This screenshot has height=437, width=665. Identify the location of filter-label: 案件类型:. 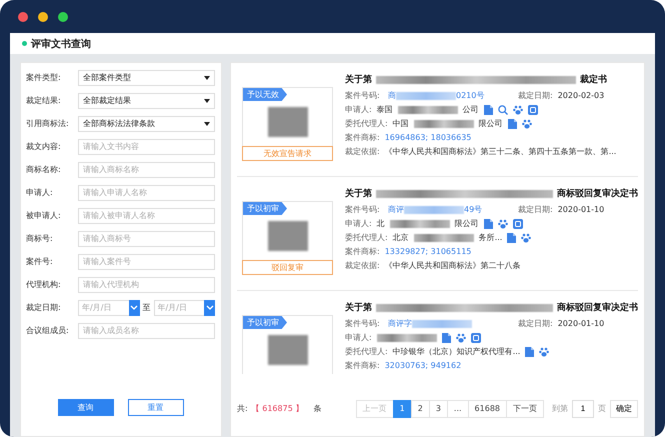
(44, 77).